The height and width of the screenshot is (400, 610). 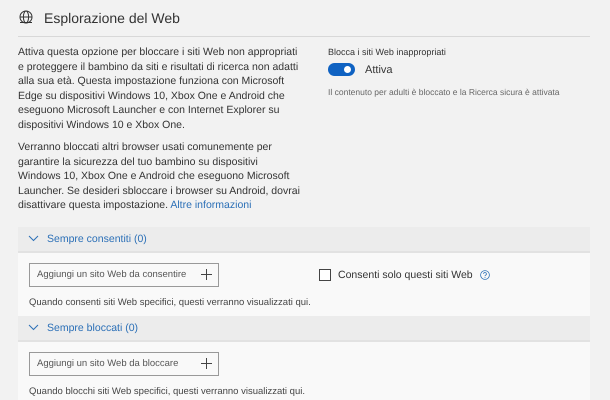 What do you see at coordinates (304, 239) in the screenshot?
I see `section-header: Sempre consentiti (0)` at bounding box center [304, 239].